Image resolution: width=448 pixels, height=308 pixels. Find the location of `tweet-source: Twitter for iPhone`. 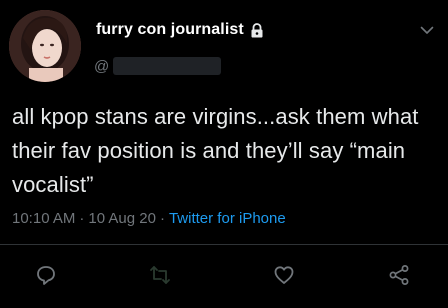

tweet-source: Twitter for iPhone is located at coordinates (227, 218).